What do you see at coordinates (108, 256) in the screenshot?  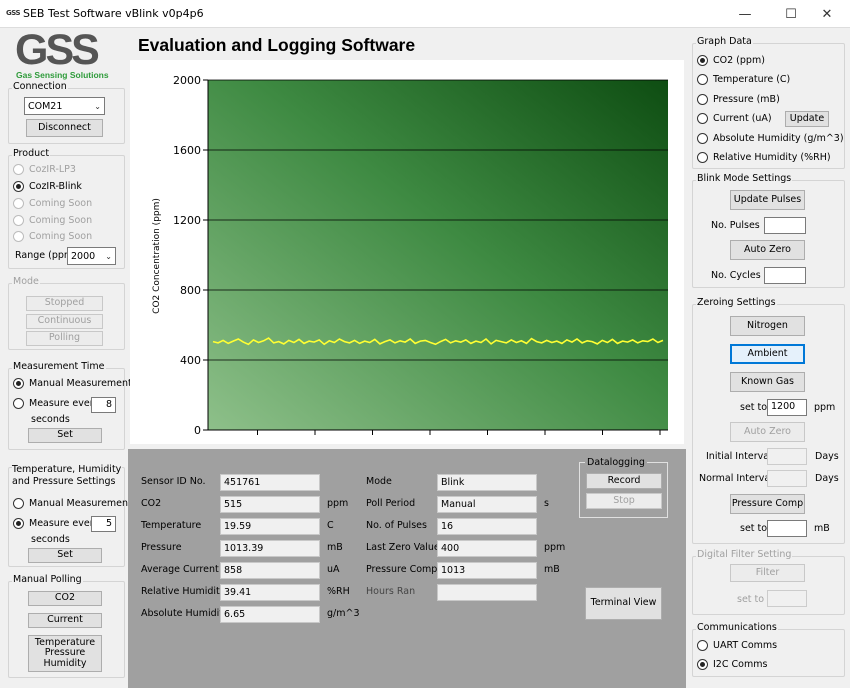 I see `chevron-down-icon: ⌄` at bounding box center [108, 256].